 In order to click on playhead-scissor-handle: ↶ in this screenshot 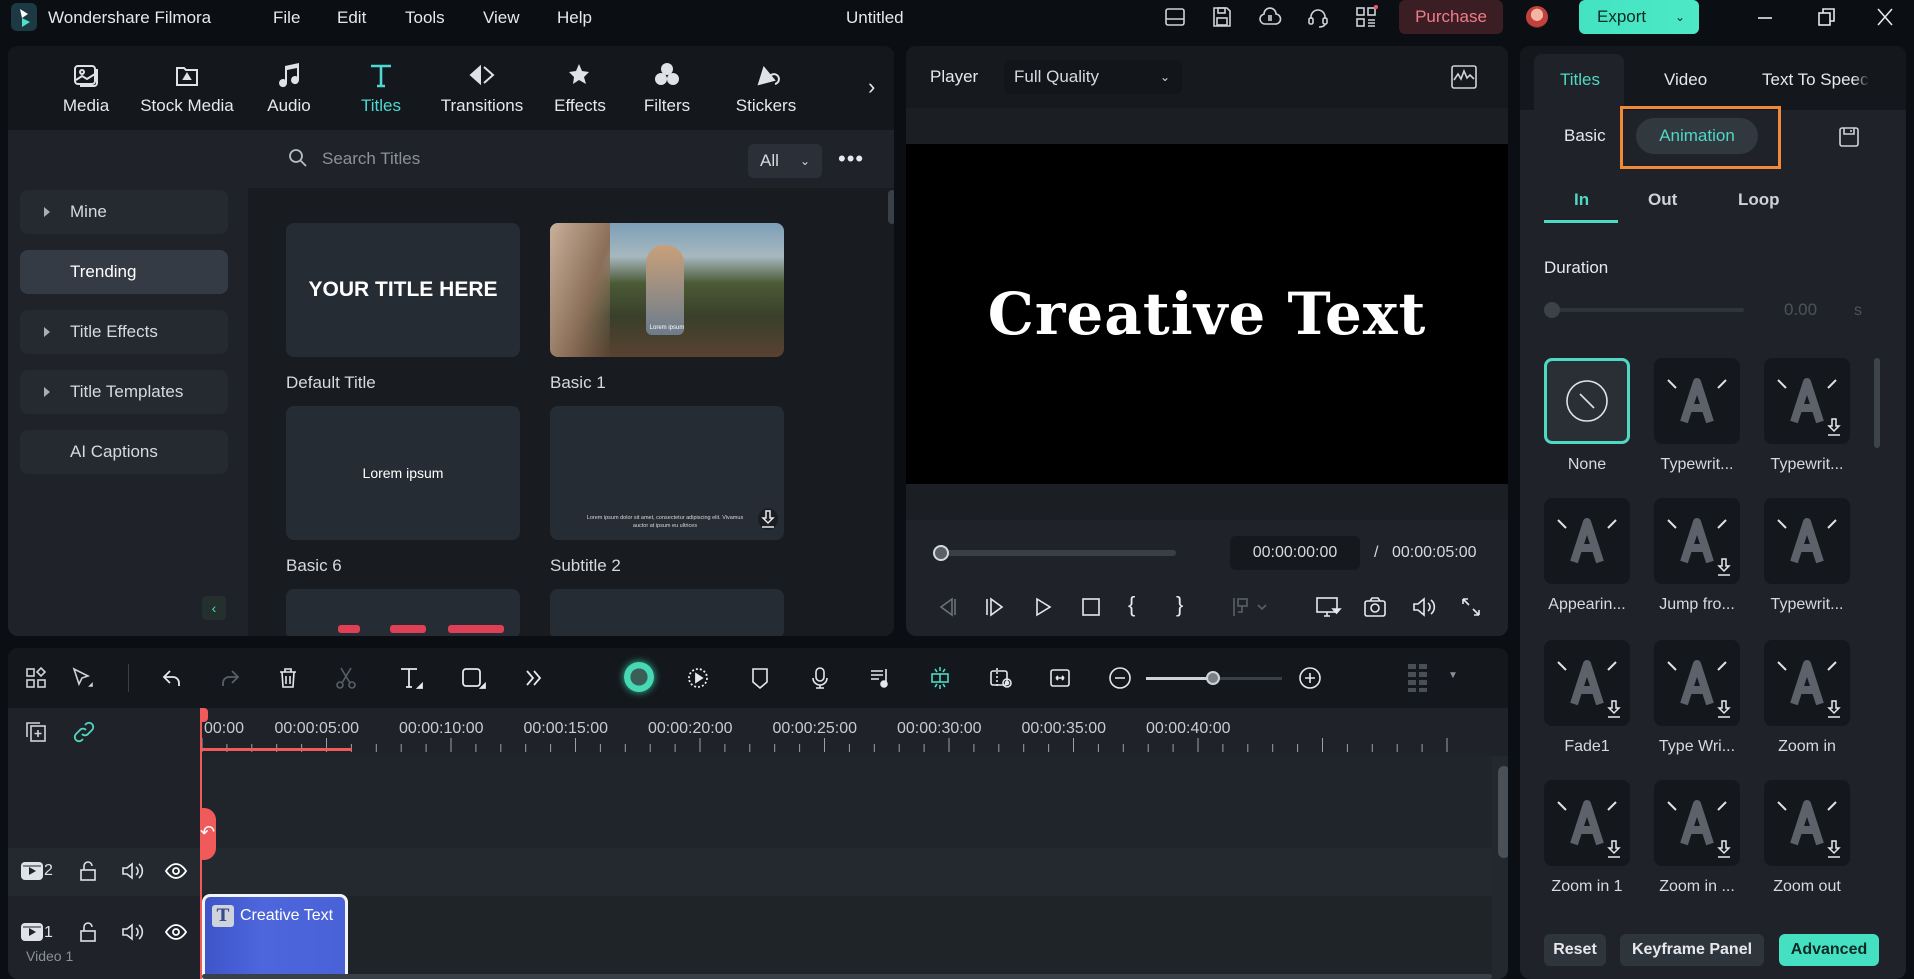, I will do `click(208, 834)`.